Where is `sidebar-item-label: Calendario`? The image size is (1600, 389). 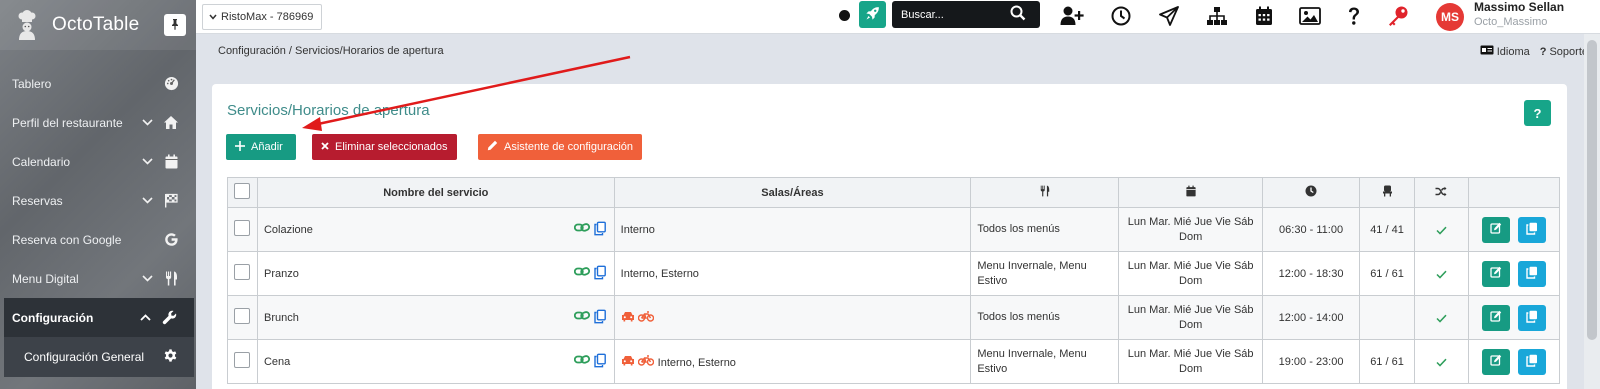 sidebar-item-label: Calendario is located at coordinates (41, 161).